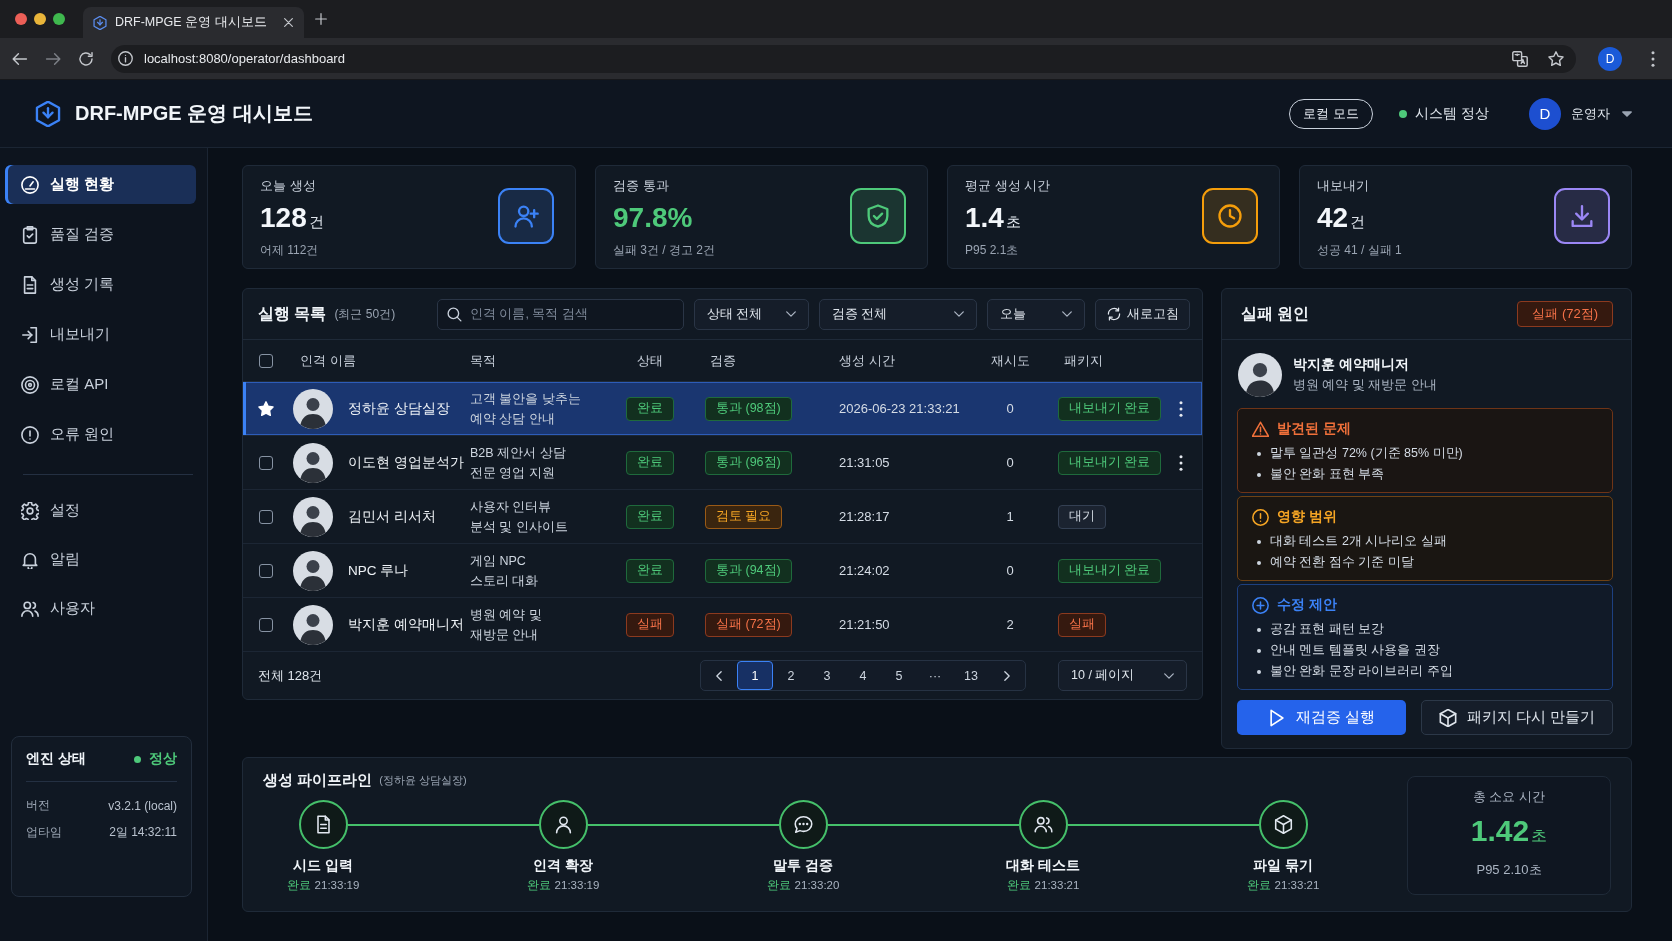 Image resolution: width=1672 pixels, height=941 pixels. What do you see at coordinates (1260, 605) in the screenshot?
I see `plus-circle-icon` at bounding box center [1260, 605].